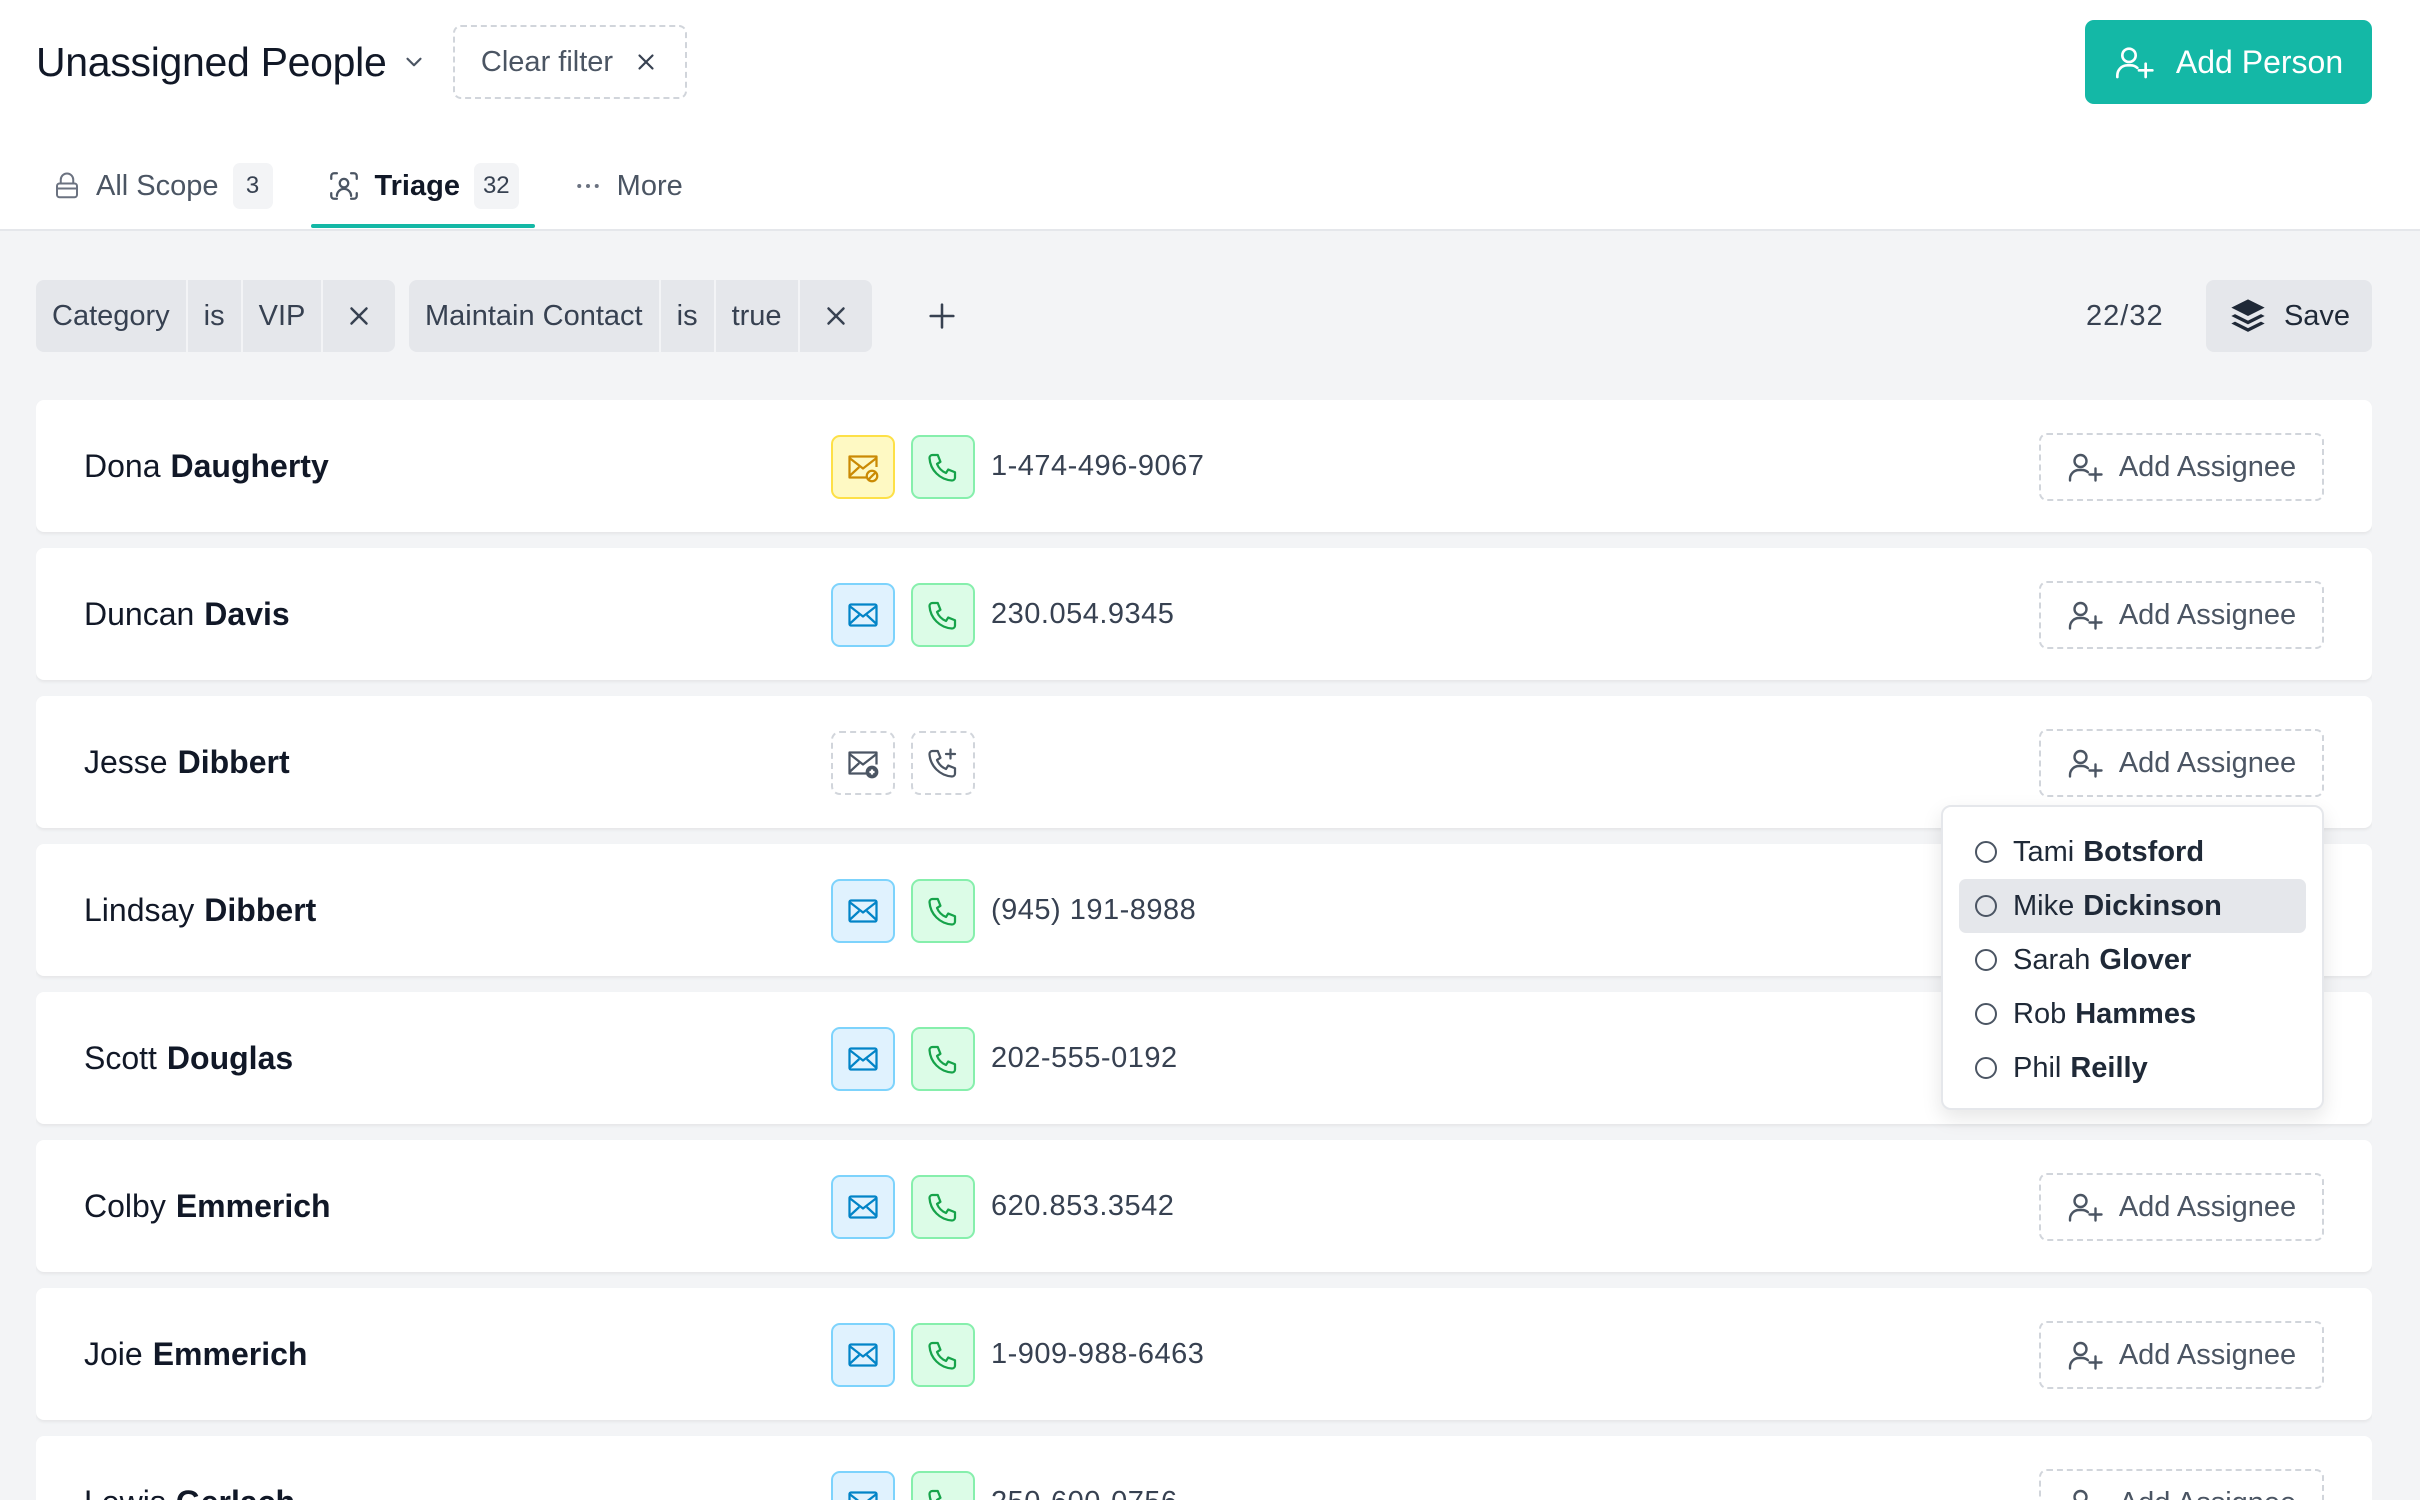  I want to click on filter-chip-maintain-contact: Maintain Contact is true, so click(640, 316).